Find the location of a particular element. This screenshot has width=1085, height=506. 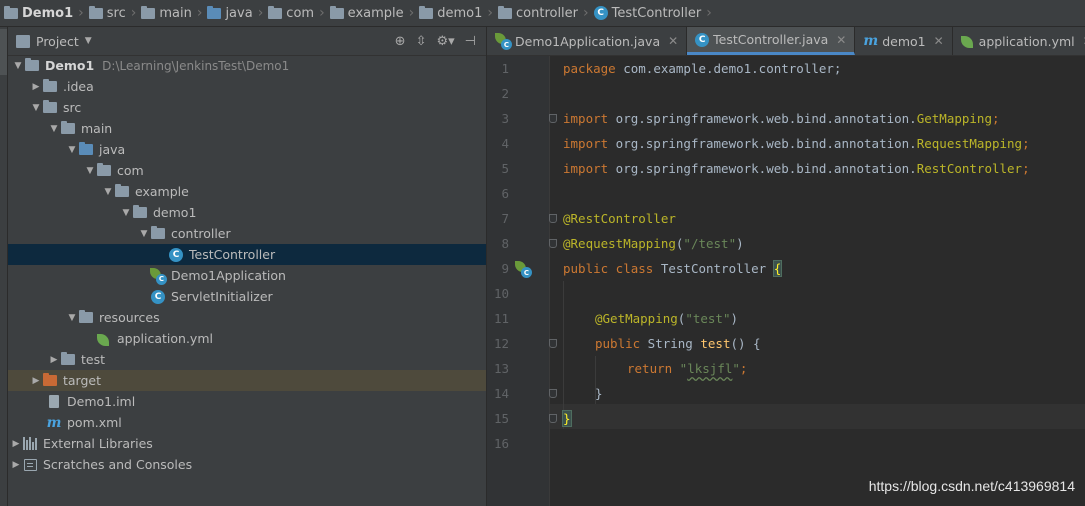

watermark: https://blog.csdn.net/c413969814 is located at coordinates (971, 486).